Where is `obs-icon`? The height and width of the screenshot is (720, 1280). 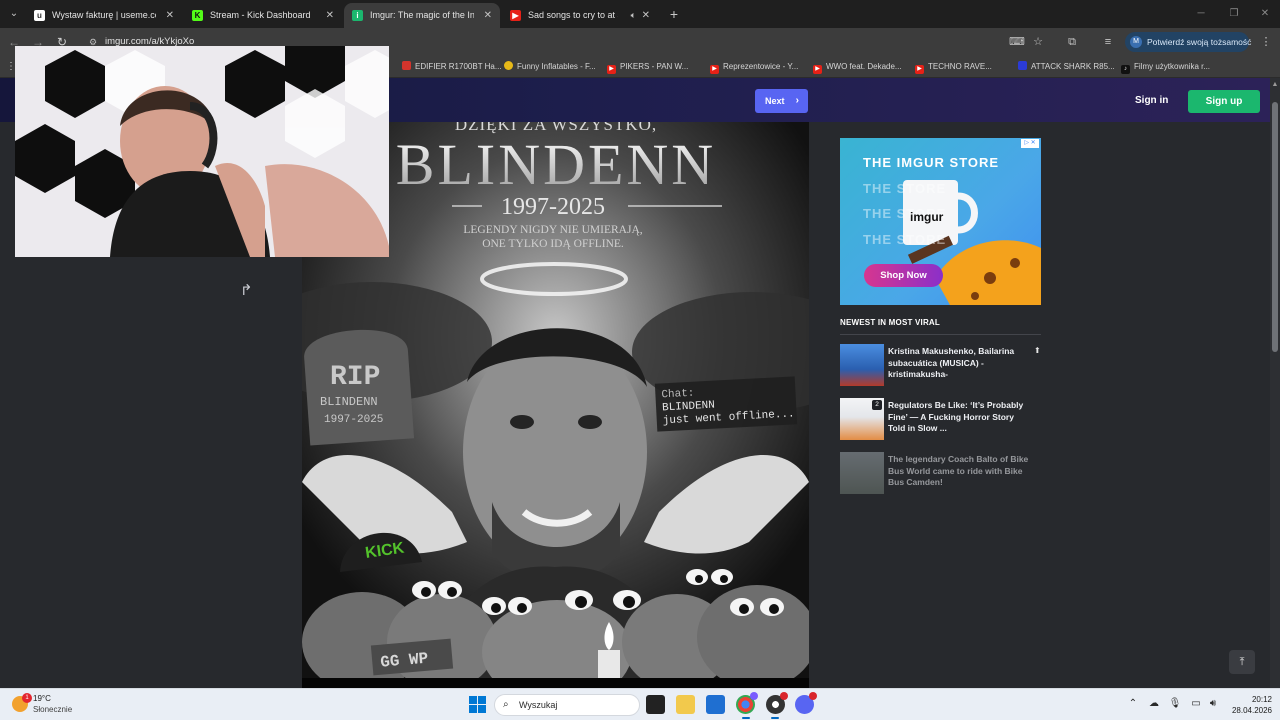 obs-icon is located at coordinates (777, 703).